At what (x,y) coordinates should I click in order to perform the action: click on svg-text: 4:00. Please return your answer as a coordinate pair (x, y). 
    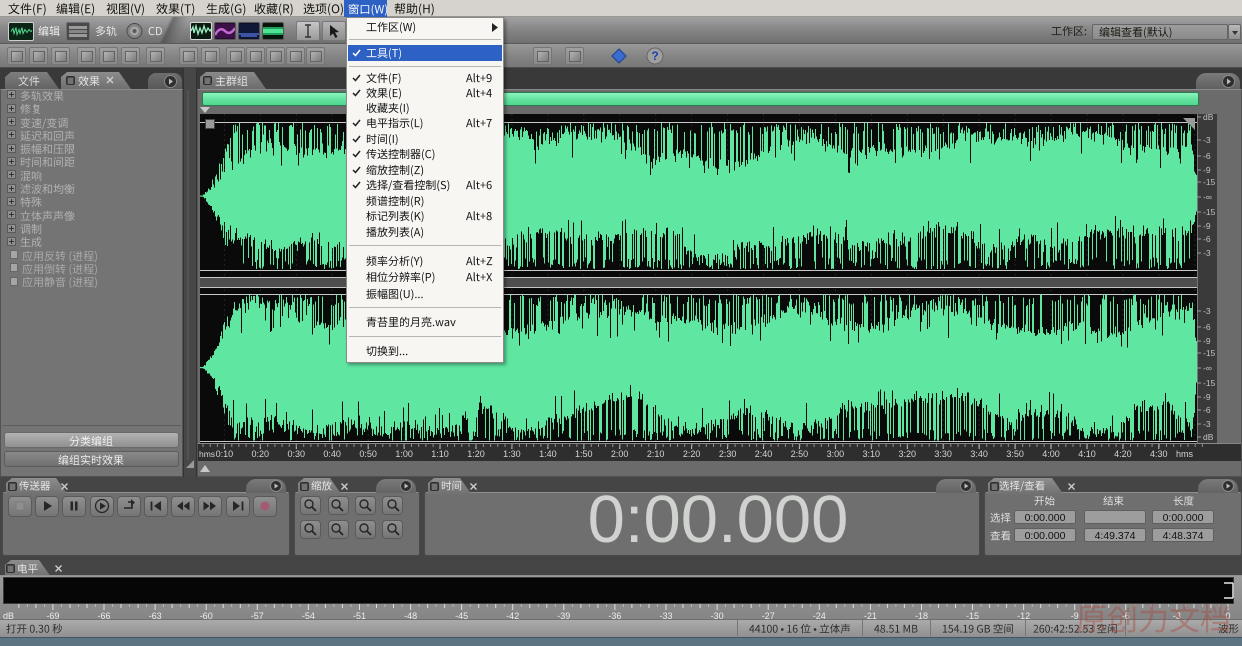
    Looking at the image, I should click on (1051, 454).